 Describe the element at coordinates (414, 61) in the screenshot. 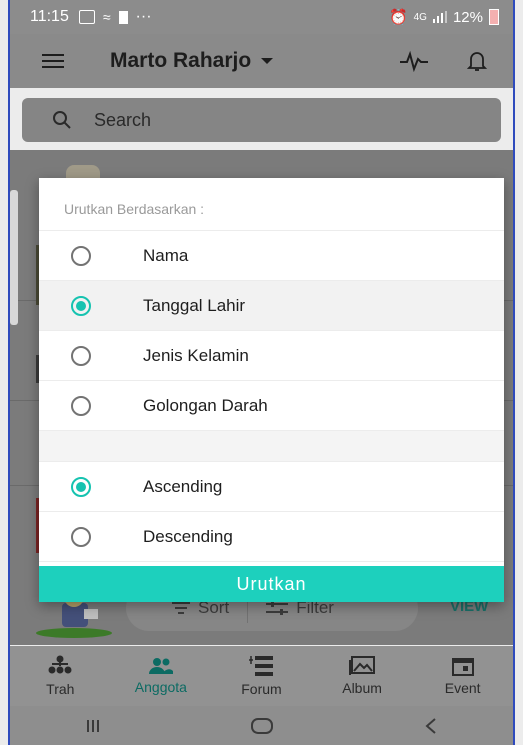

I see `activity-icon` at that location.